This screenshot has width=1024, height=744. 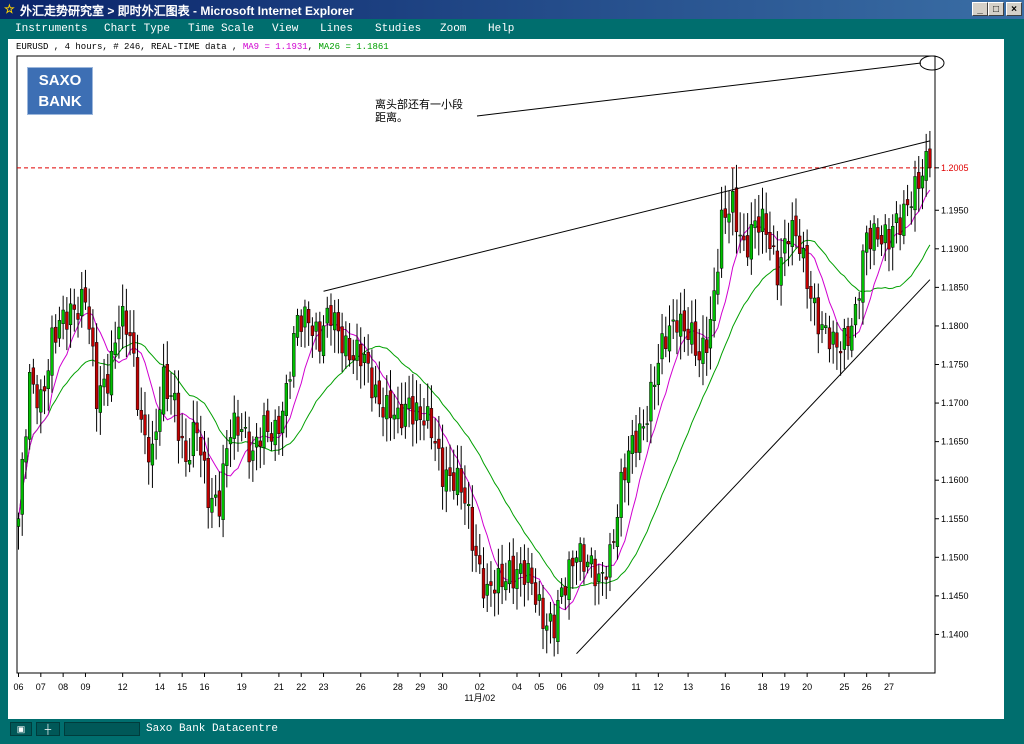 I want to click on crosshair-icon: ┼, so click(x=48, y=729).